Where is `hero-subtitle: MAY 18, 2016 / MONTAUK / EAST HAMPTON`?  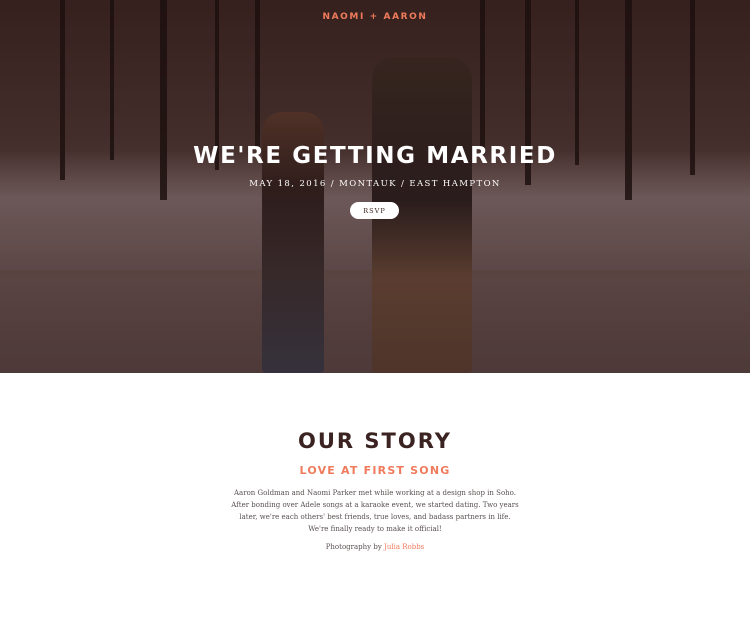 hero-subtitle: MAY 18, 2016 / MONTAUK / EAST HAMPTON is located at coordinates (375, 184).